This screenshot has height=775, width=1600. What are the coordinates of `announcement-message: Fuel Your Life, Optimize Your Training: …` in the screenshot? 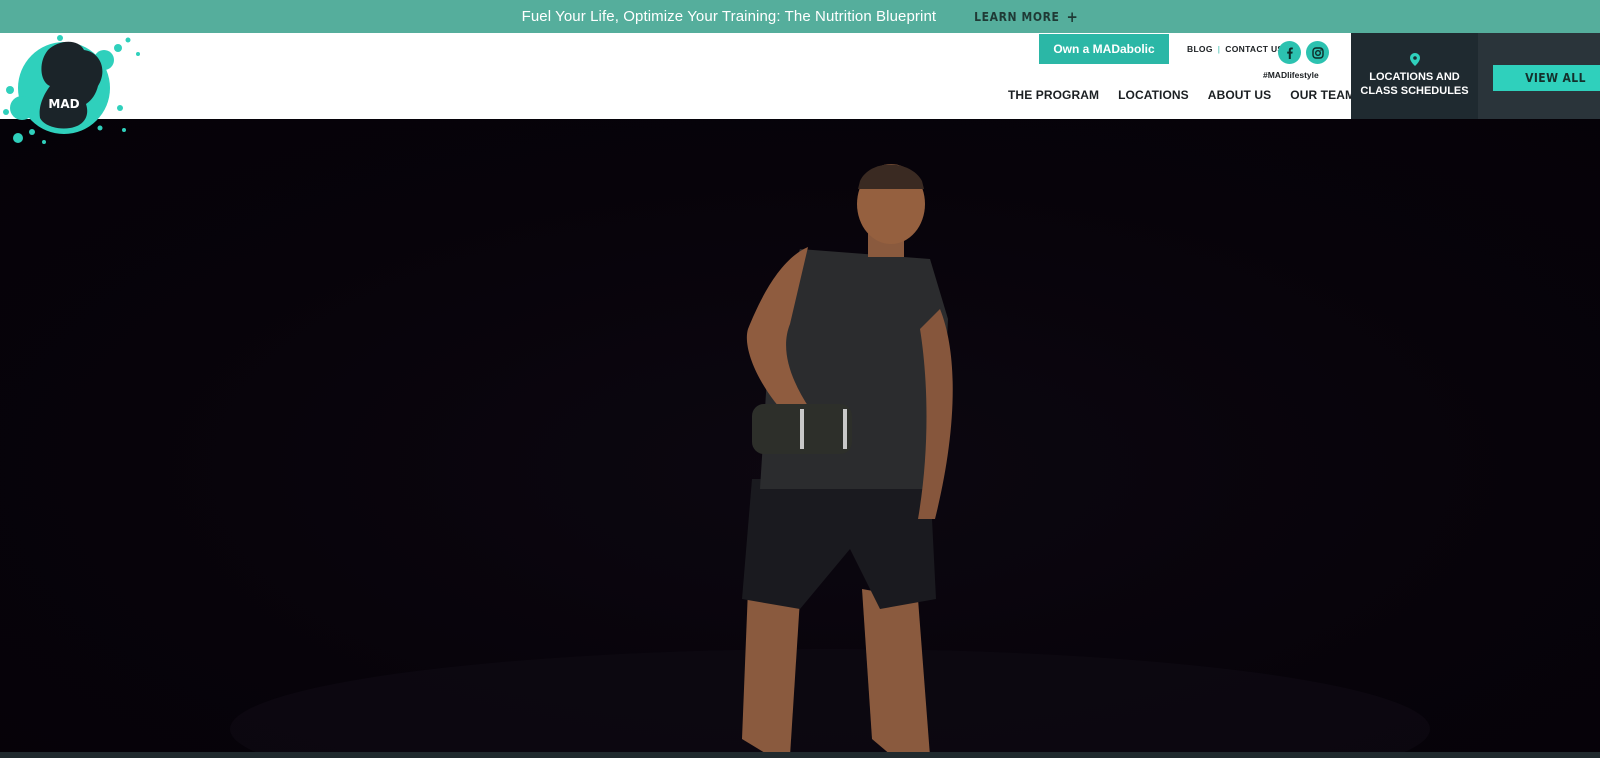 It's located at (729, 16).